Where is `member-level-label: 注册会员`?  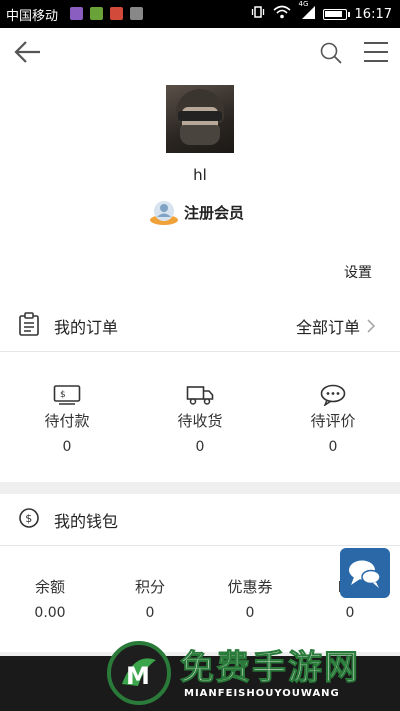 member-level-label: 注册会员 is located at coordinates (214, 212).